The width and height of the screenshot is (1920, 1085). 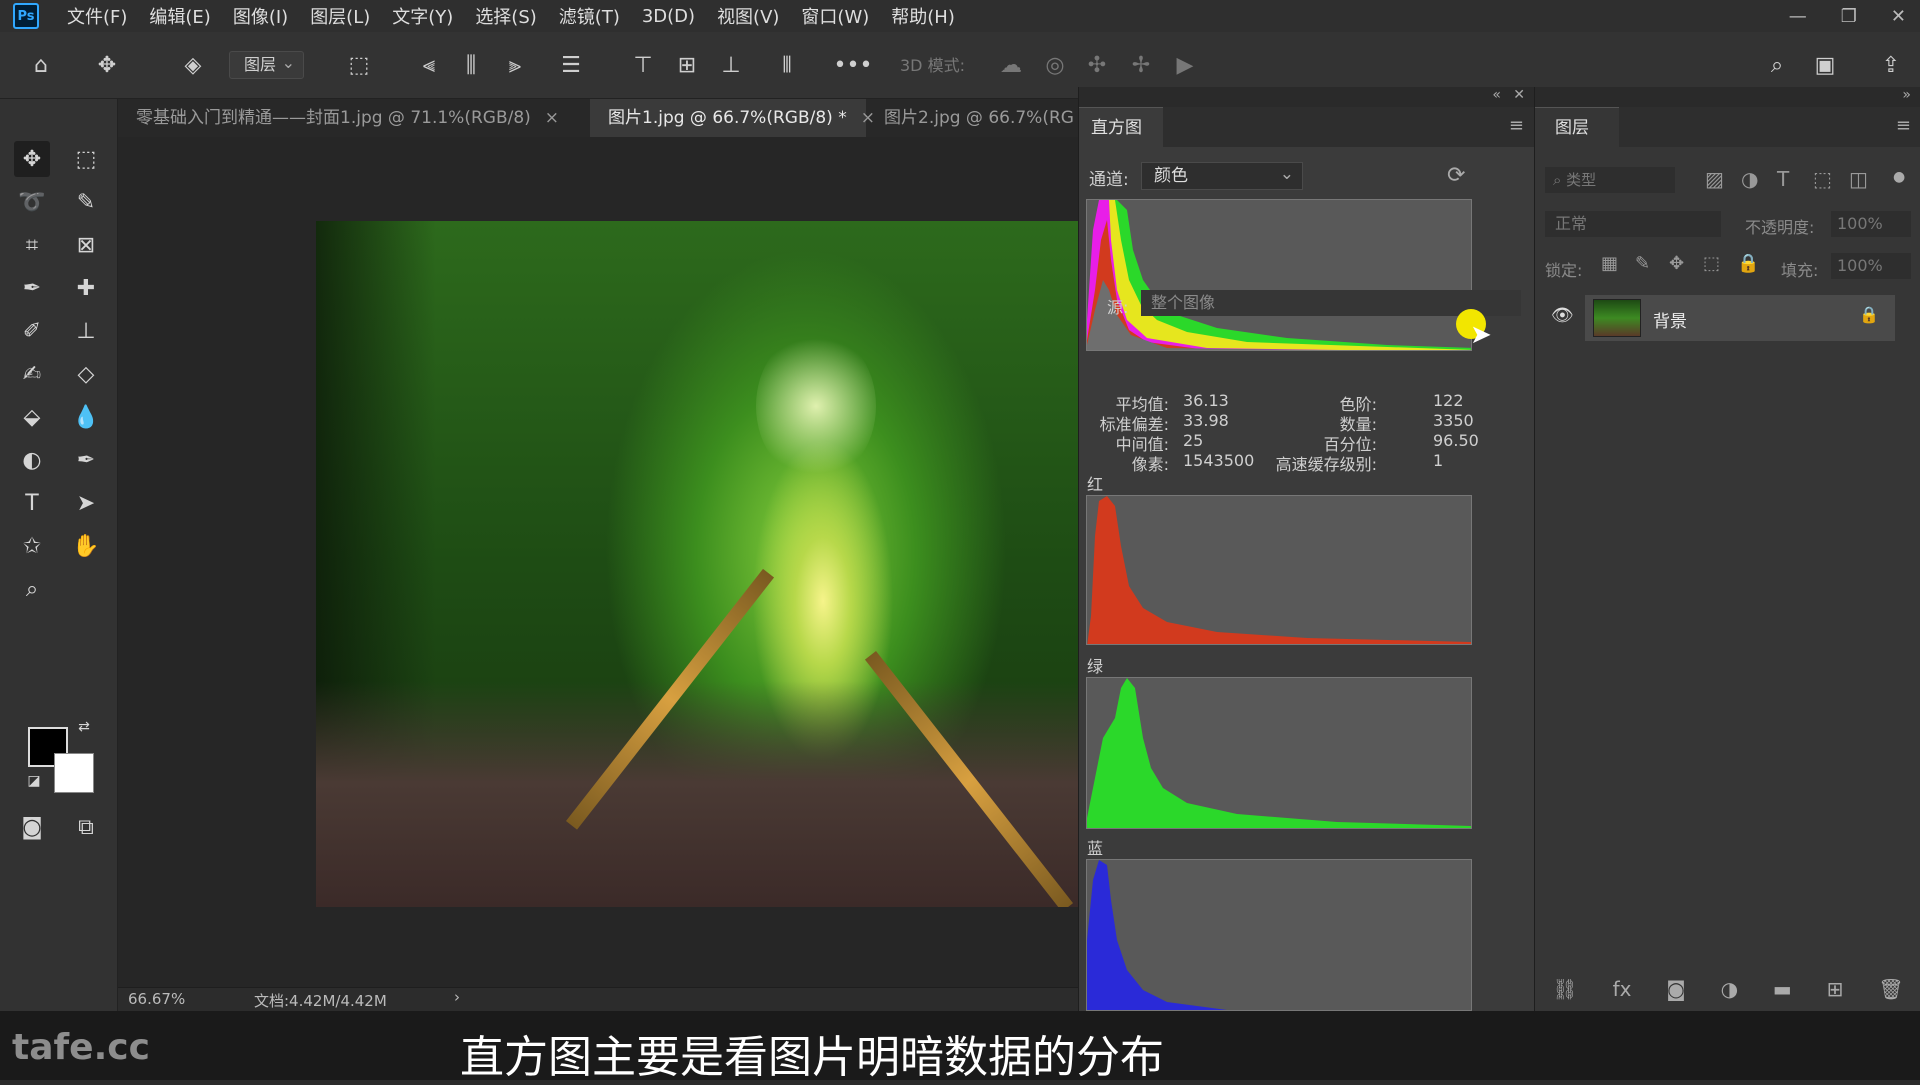 What do you see at coordinates (1496, 95) in the screenshot?
I see `collapse-icon: «` at bounding box center [1496, 95].